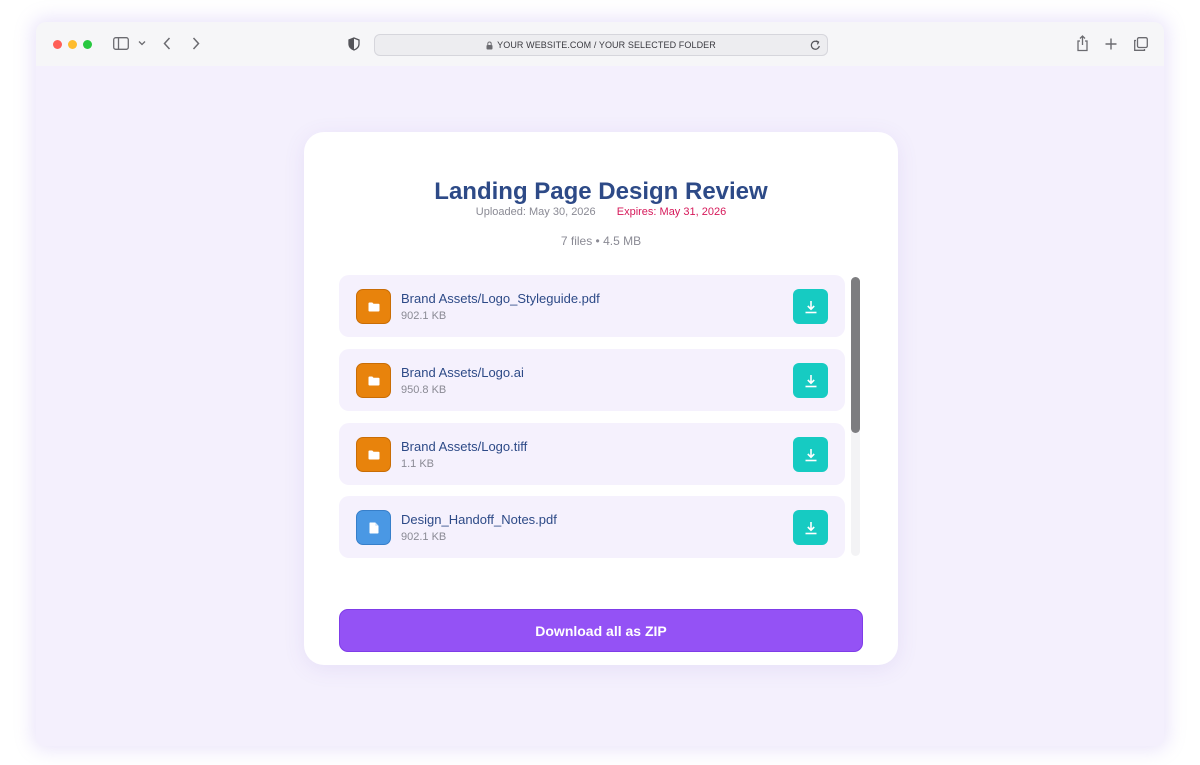 Image resolution: width=1200 pixels, height=765 pixels. I want to click on file-row: Brand Assets/Logo.tiff 1.1 KB, so click(592, 454).